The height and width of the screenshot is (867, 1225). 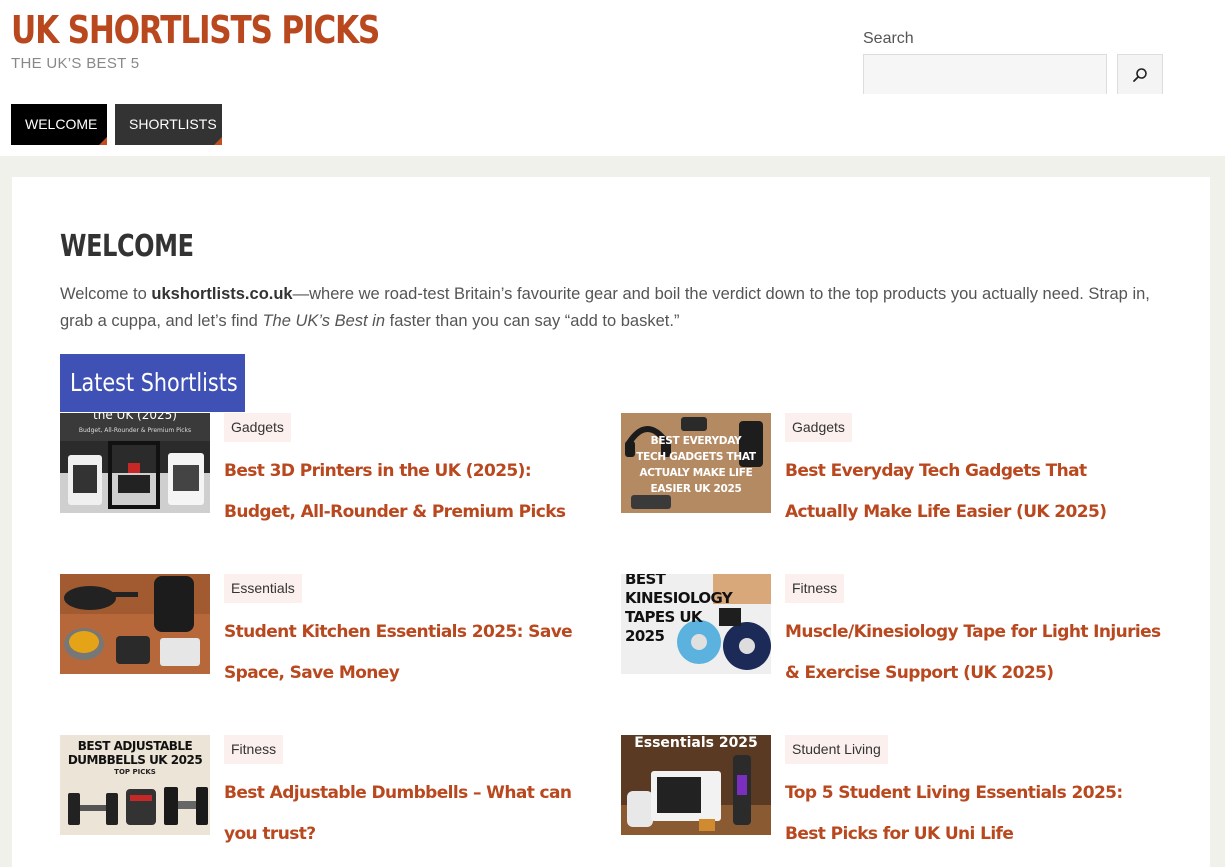 What do you see at coordinates (532, 321) in the screenshot?
I see `intro-suffix: faster than you can say “add to basket.”` at bounding box center [532, 321].